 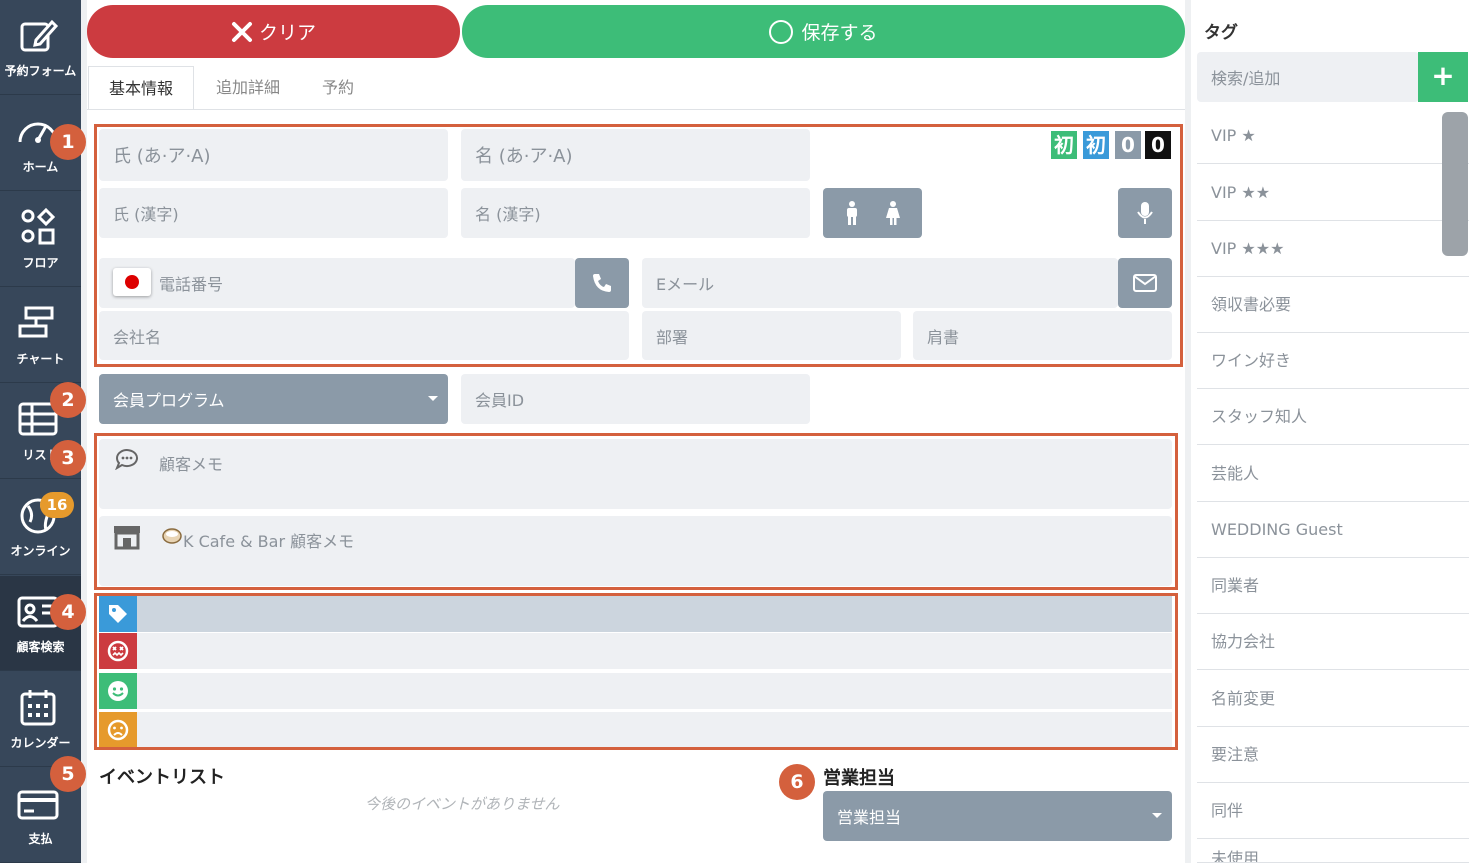 I want to click on callout-number-4: 4, so click(x=68, y=612).